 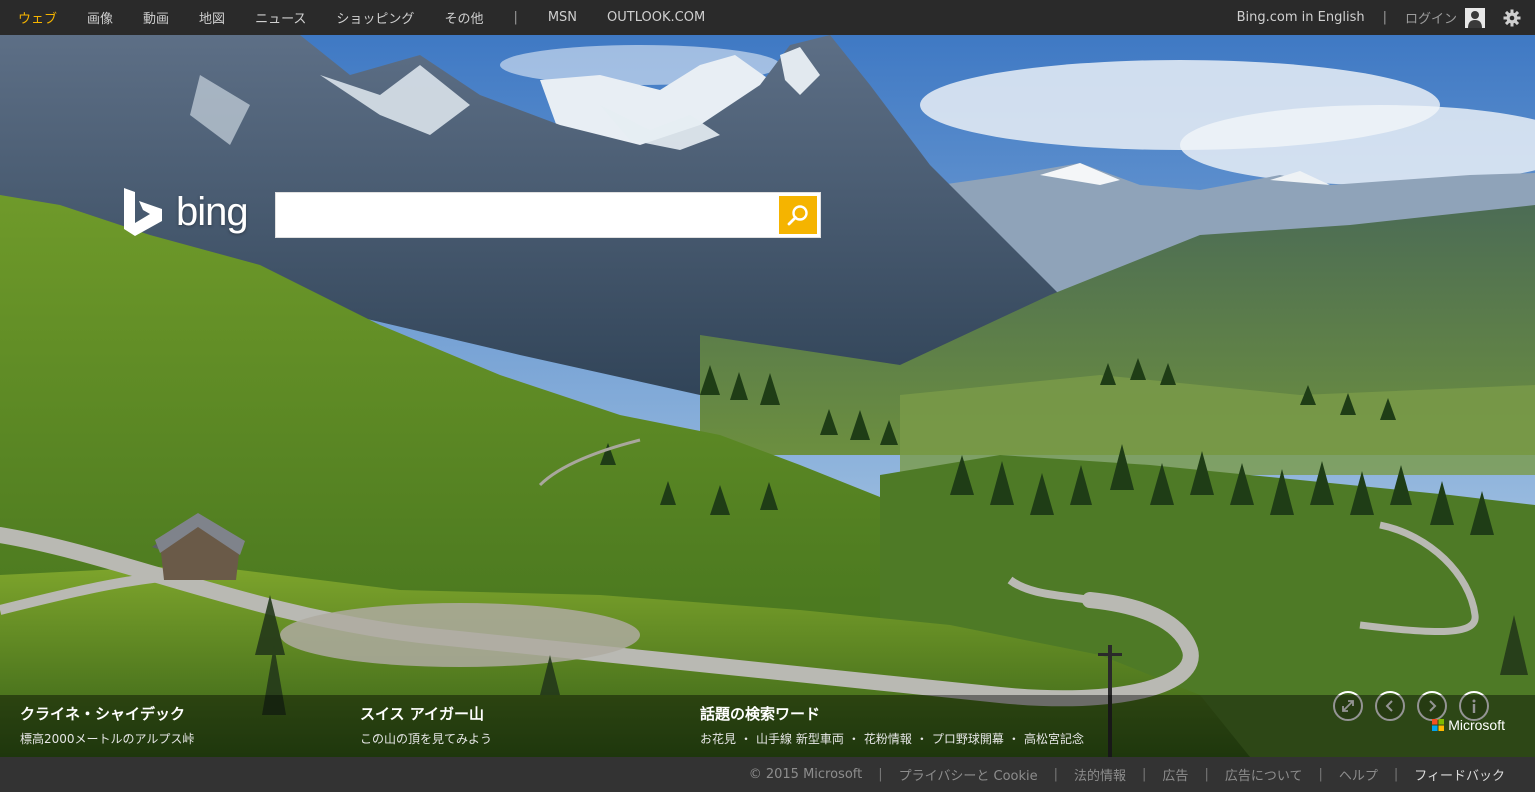 I want to click on top-right-links: Bing.com in English | ログイン, so click(x=1379, y=17).